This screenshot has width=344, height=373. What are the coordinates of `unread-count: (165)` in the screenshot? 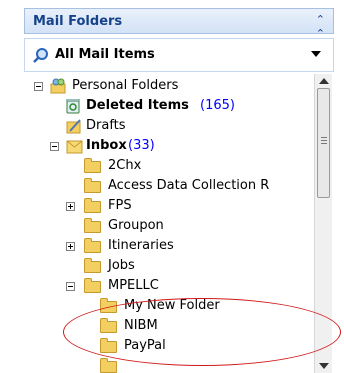 It's located at (217, 105).